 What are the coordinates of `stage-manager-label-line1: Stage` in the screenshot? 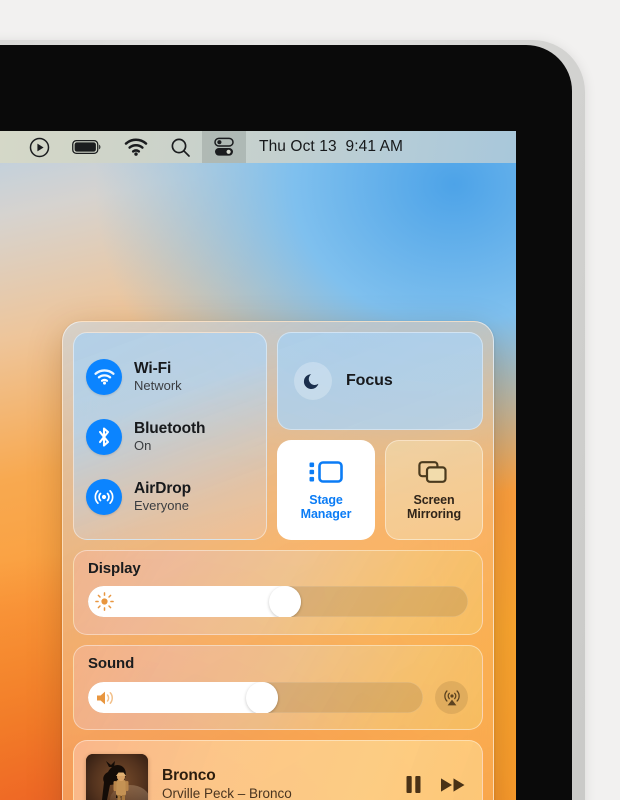 It's located at (326, 499).